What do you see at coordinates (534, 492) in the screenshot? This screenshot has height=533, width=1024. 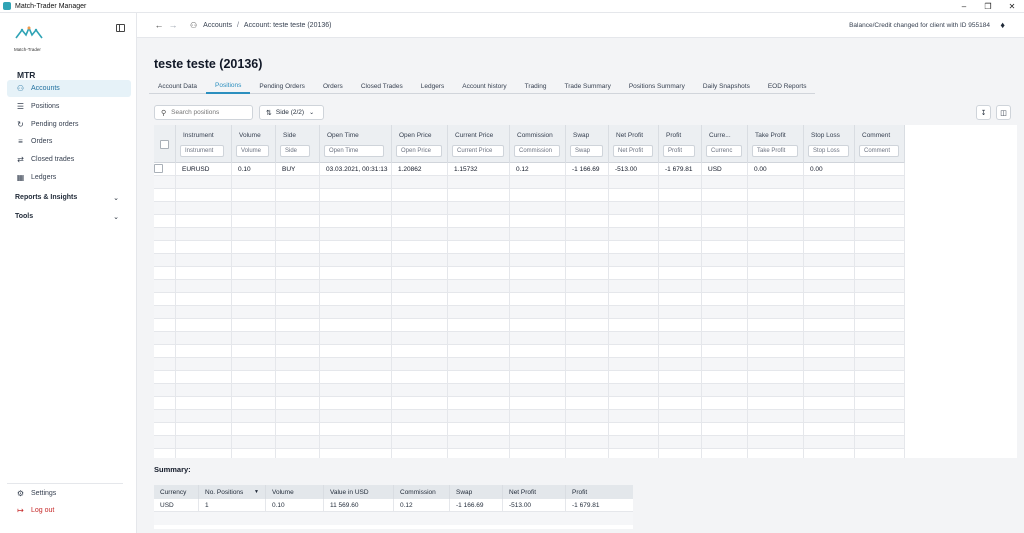 I see `summary-col-net-profit: Net Profit` at bounding box center [534, 492].